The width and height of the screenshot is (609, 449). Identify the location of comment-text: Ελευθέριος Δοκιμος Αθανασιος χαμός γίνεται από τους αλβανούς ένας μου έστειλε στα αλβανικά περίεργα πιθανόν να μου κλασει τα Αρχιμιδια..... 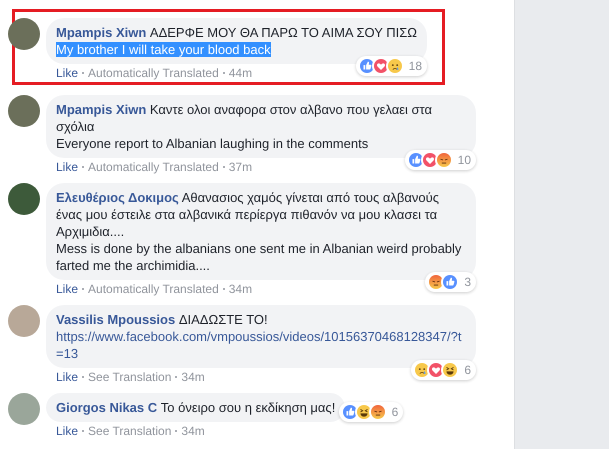
(248, 214).